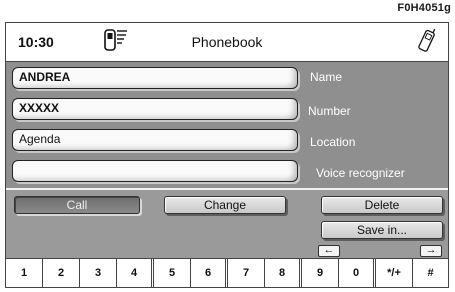  I want to click on left-arrow-button: ←, so click(329, 251).